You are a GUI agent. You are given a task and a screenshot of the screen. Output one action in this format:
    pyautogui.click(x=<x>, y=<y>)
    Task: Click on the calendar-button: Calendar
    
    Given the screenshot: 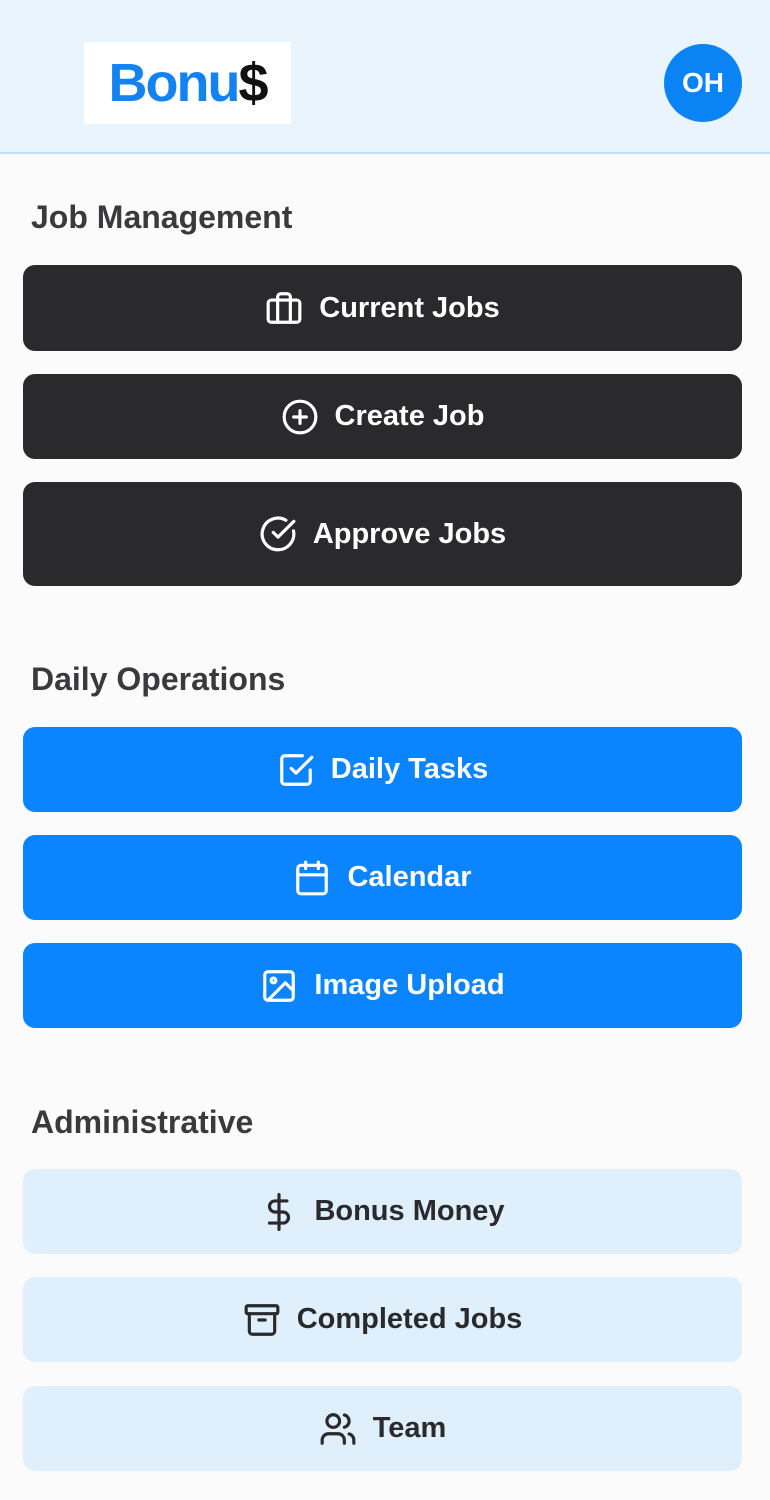 What is the action you would take?
    pyautogui.click(x=382, y=877)
    